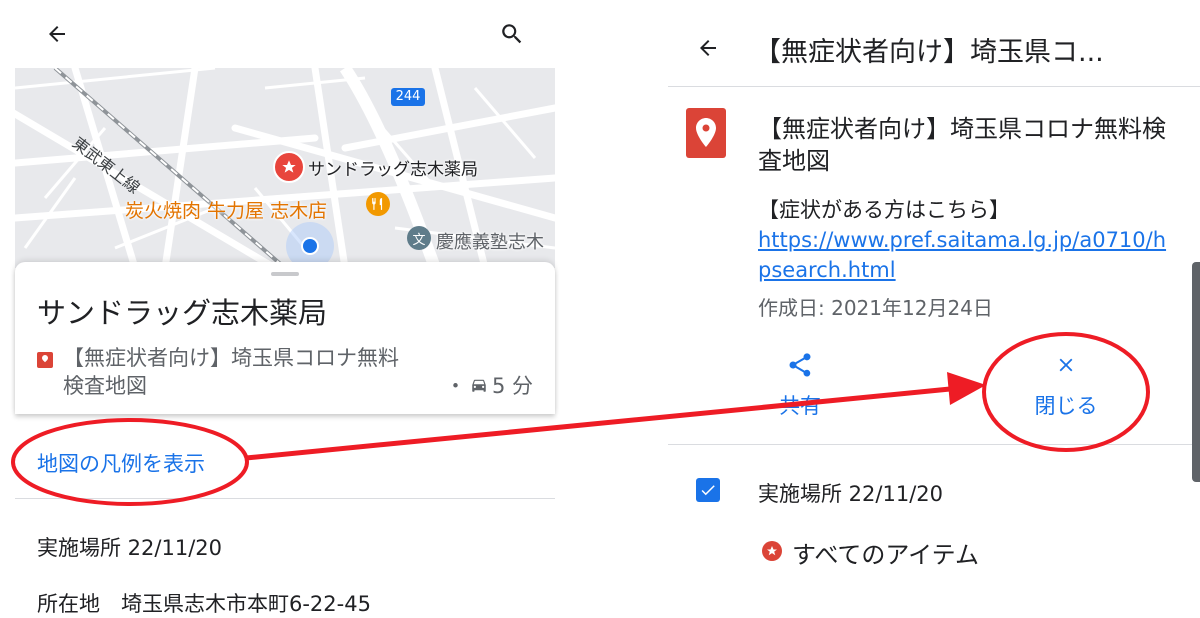 The width and height of the screenshot is (1200, 618). What do you see at coordinates (285, 338) in the screenshot?
I see `place-bottom-sheet: サンドラッグ志木薬局 【無症状者向け】埼玉県コロナ無料 検査地図 ・ 5 分` at bounding box center [285, 338].